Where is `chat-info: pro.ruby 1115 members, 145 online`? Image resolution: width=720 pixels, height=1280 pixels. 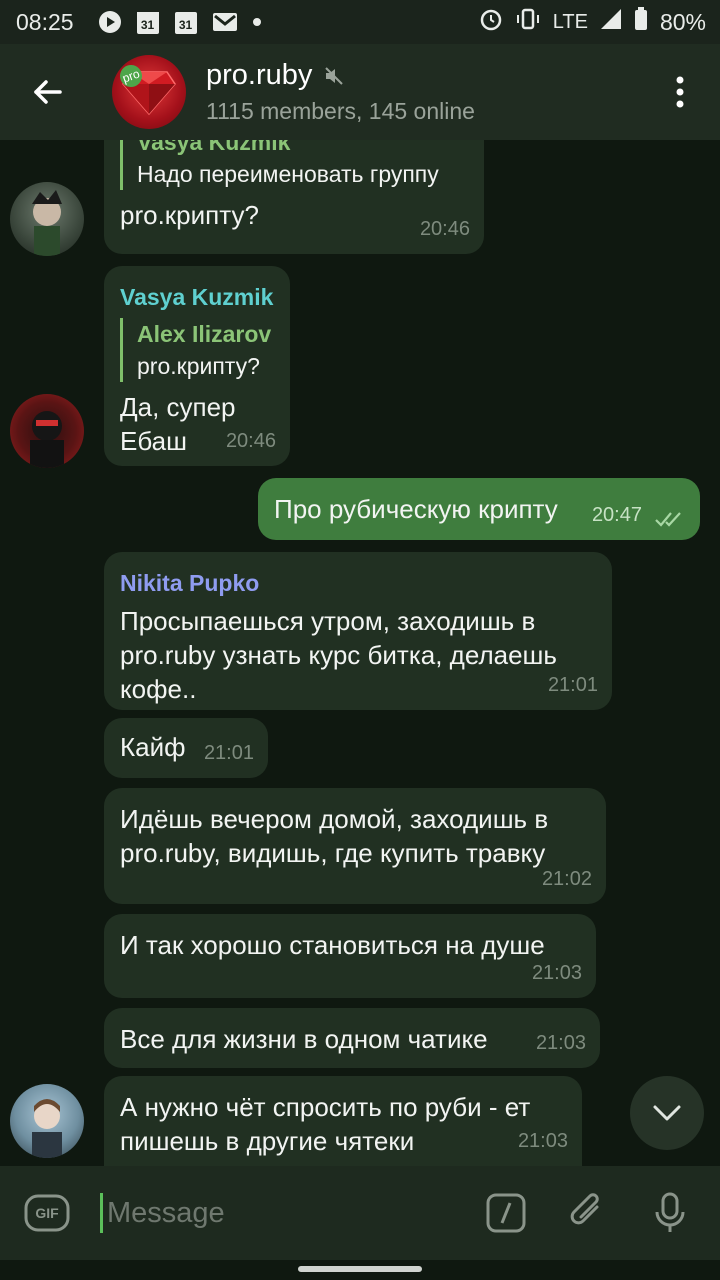 chat-info: pro.ruby 1115 members, 145 online is located at coordinates (340, 92).